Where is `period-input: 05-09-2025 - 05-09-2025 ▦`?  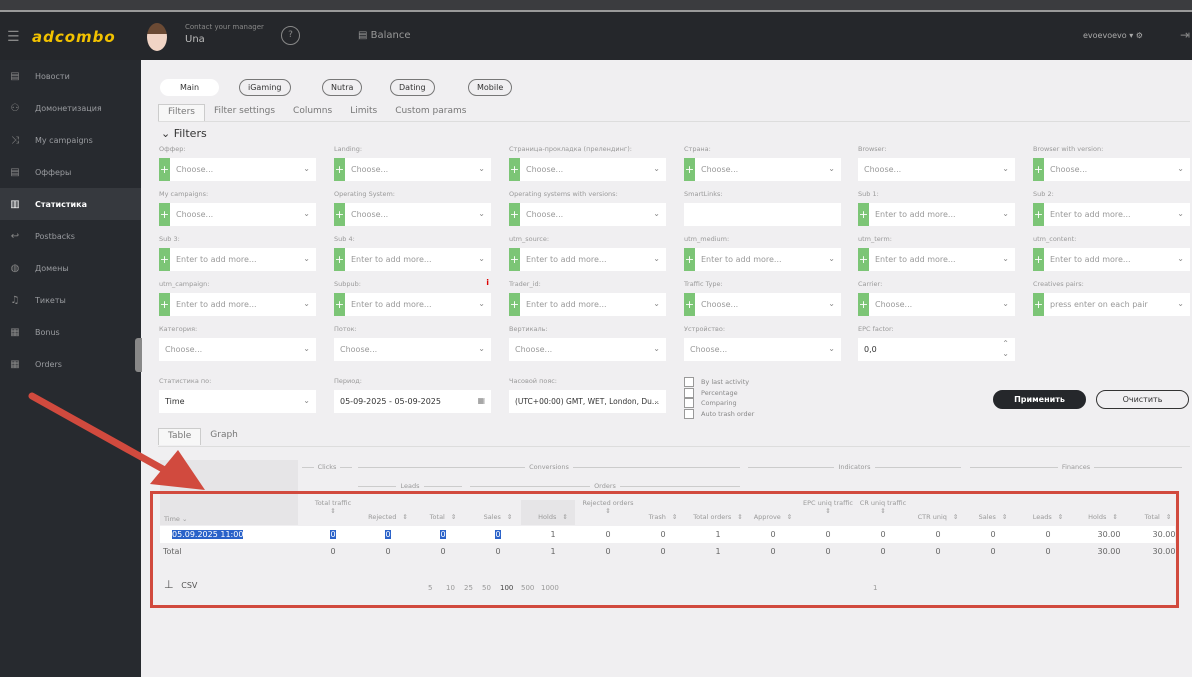 period-input: 05-09-2025 - 05-09-2025 ▦ is located at coordinates (412, 401).